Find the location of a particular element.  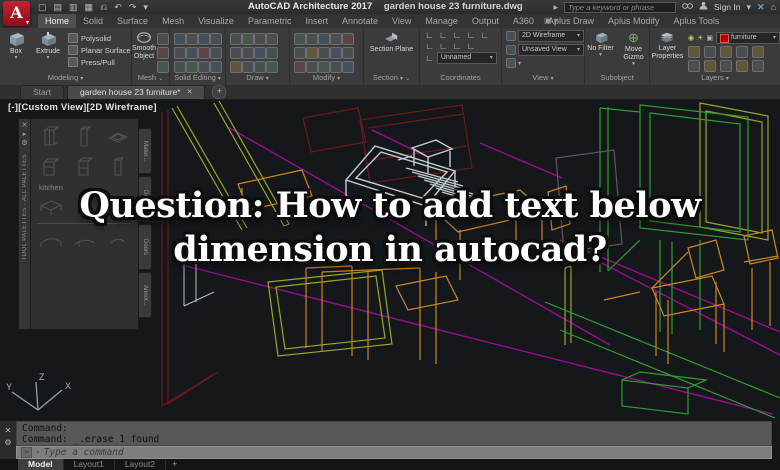

ribbon-tab: Manage is located at coordinates (441, 21).